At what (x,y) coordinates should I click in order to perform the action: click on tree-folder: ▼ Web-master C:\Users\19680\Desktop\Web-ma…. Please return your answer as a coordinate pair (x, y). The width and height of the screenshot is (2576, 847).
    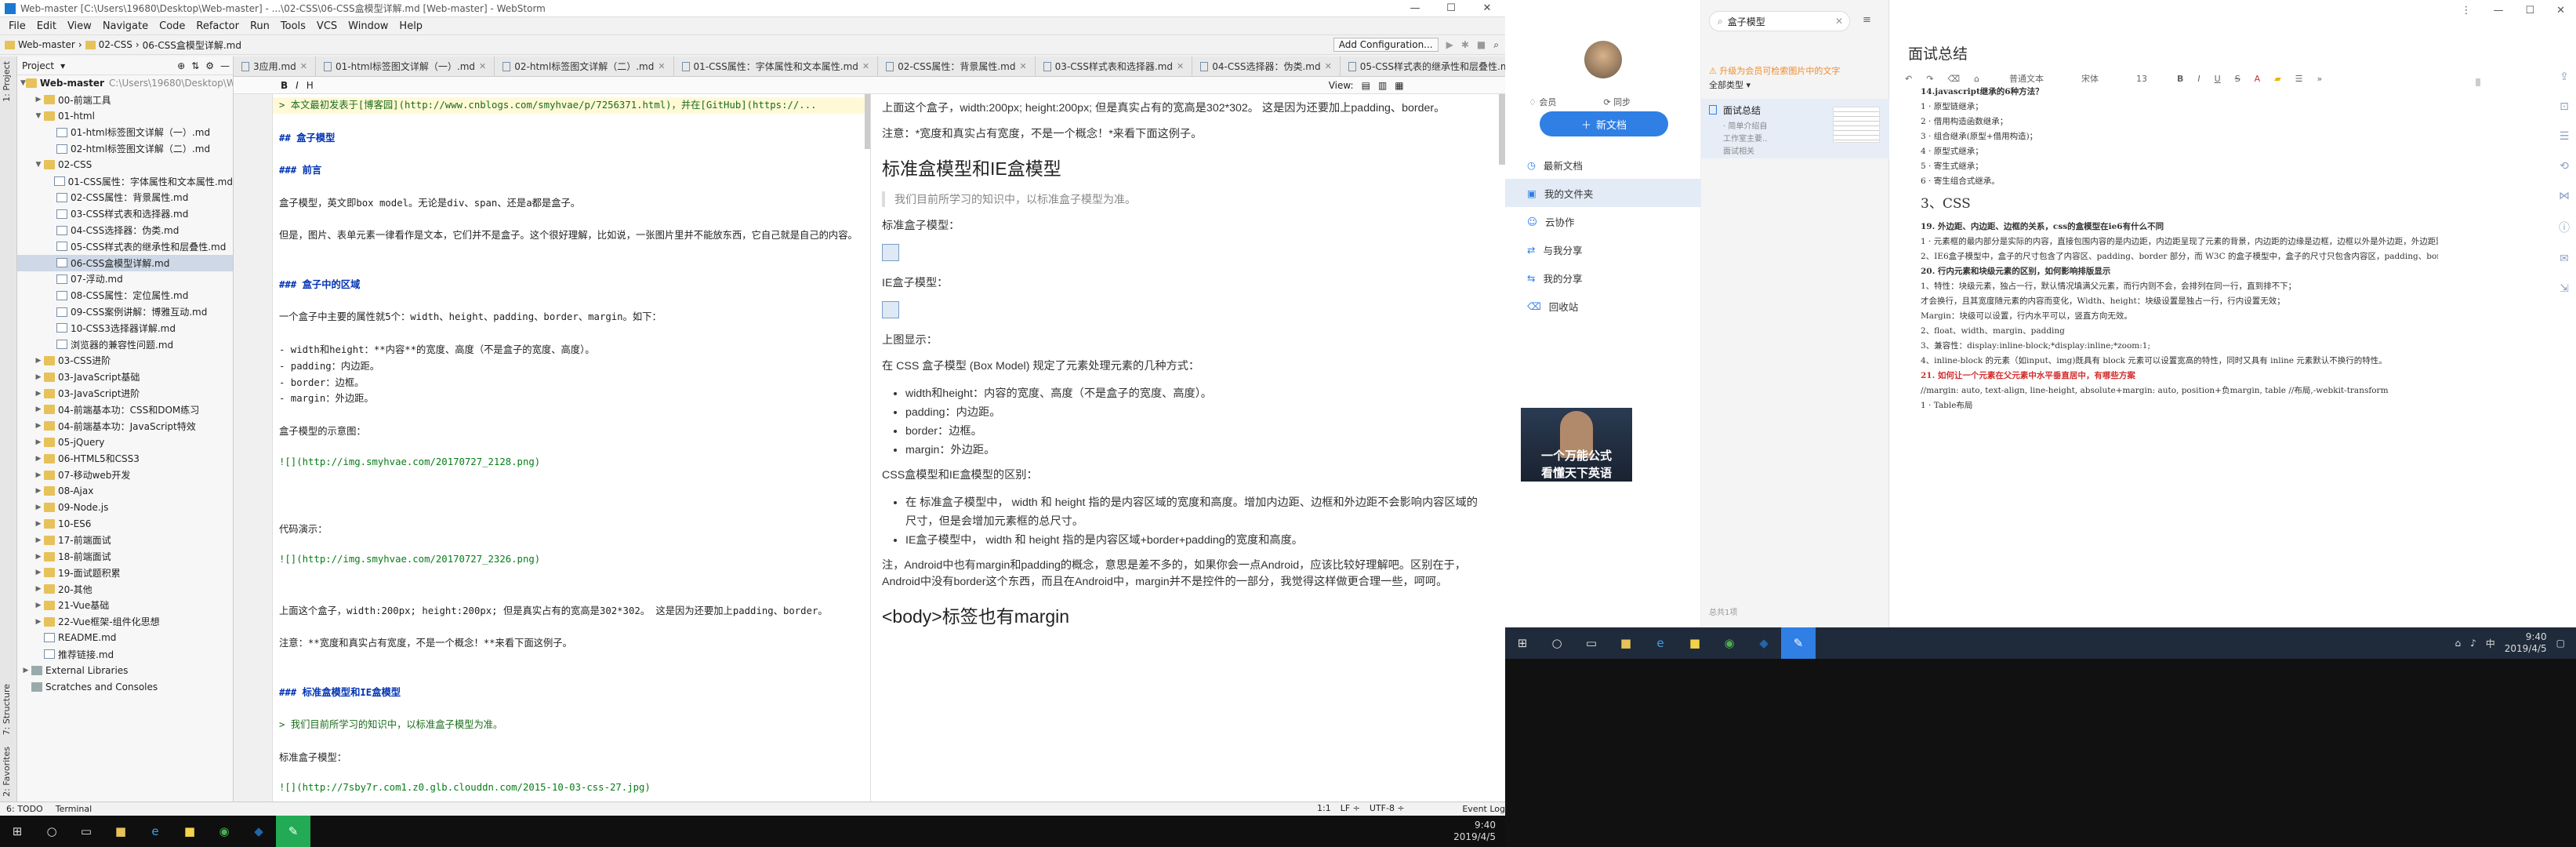
    Looking at the image, I should click on (125, 83).